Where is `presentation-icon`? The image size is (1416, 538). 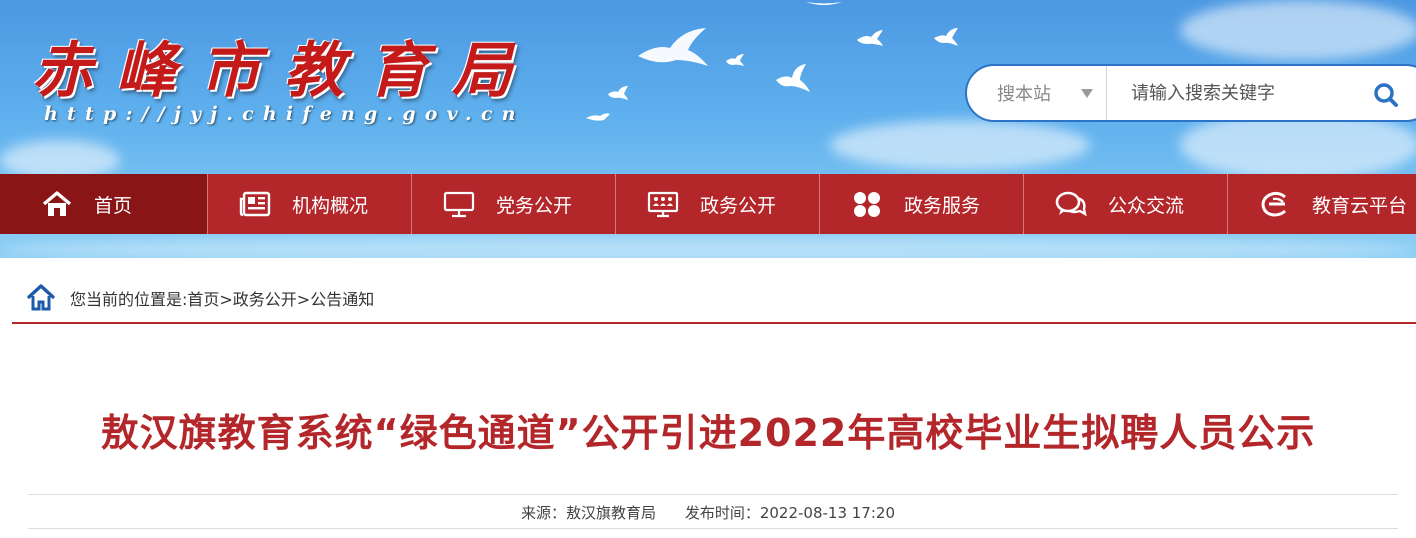 presentation-icon is located at coordinates (663, 204).